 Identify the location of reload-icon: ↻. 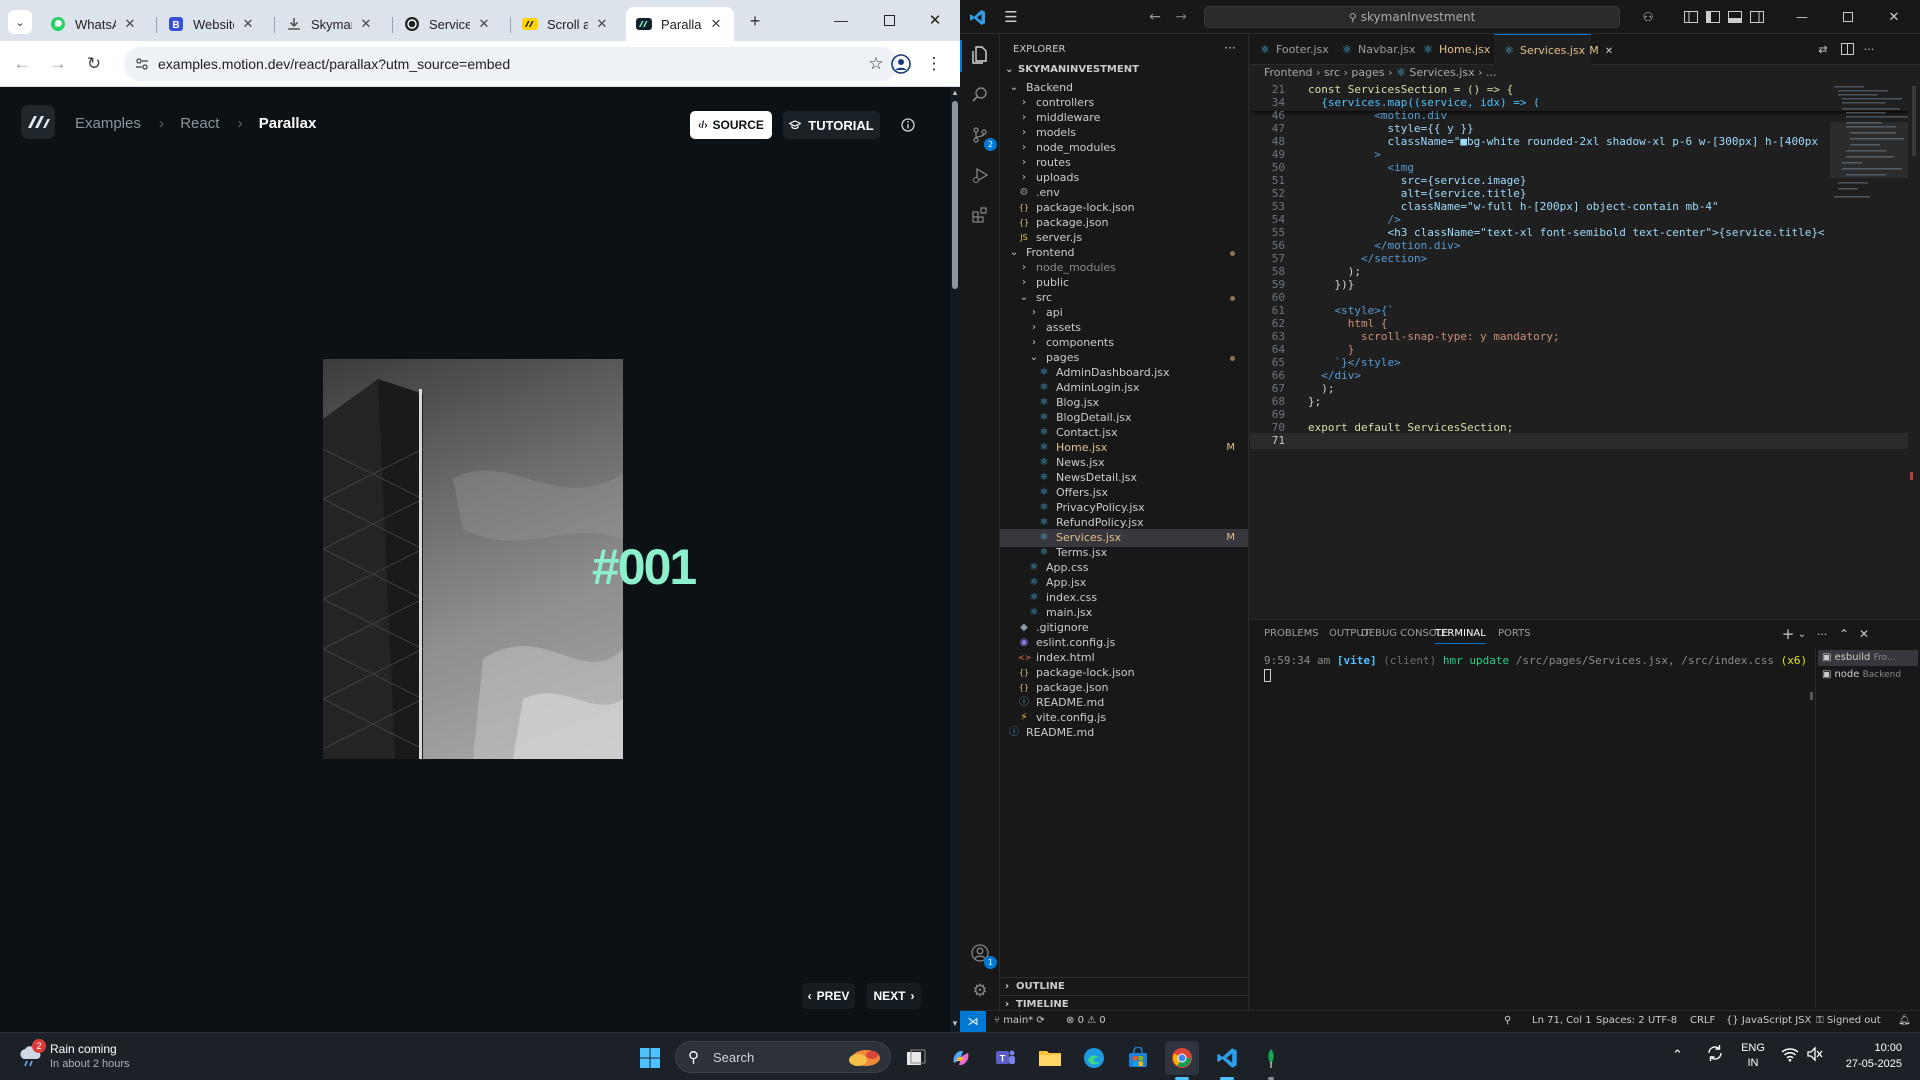
(94, 64).